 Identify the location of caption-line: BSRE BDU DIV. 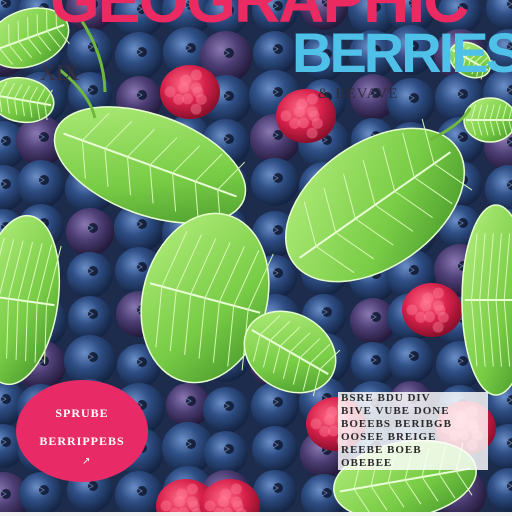
(413, 398).